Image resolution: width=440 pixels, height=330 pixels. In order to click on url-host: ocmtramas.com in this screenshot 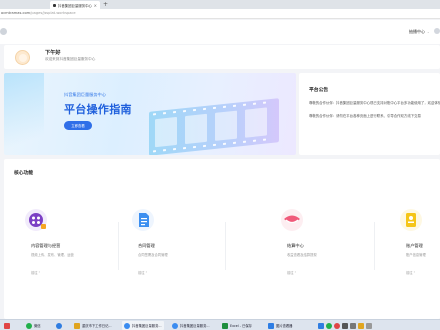, I will do `click(16, 13)`.